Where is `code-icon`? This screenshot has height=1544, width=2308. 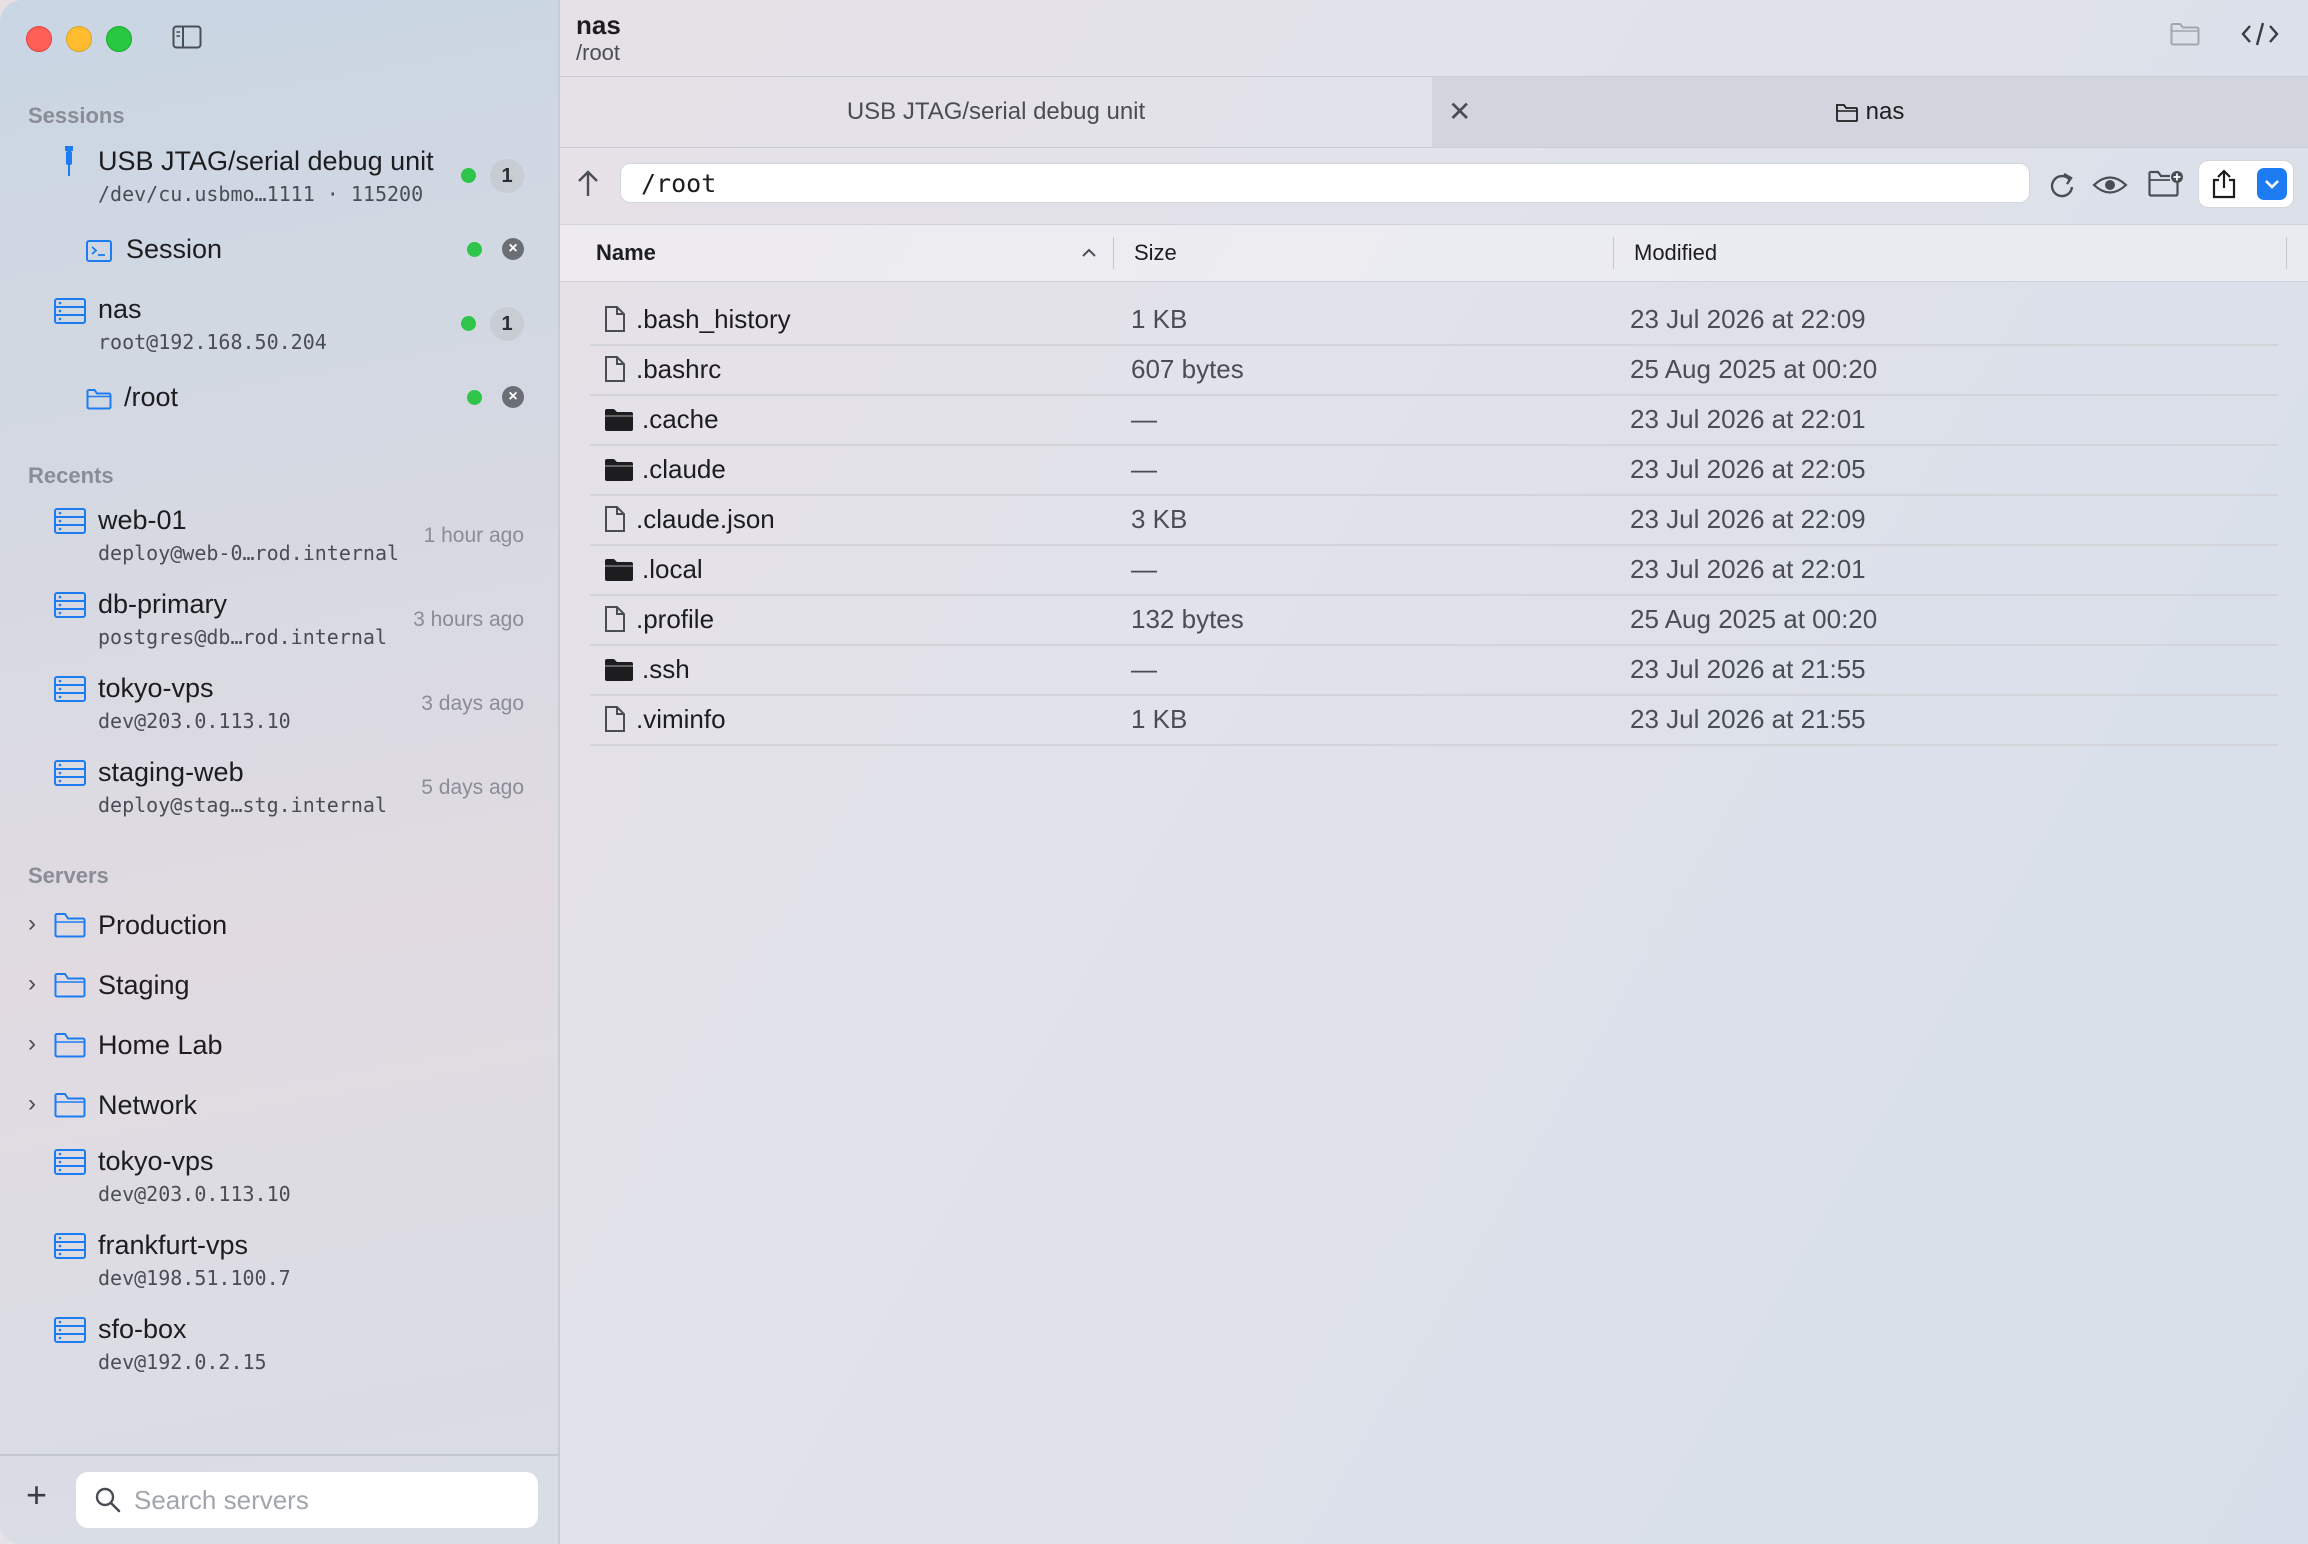 code-icon is located at coordinates (2260, 36).